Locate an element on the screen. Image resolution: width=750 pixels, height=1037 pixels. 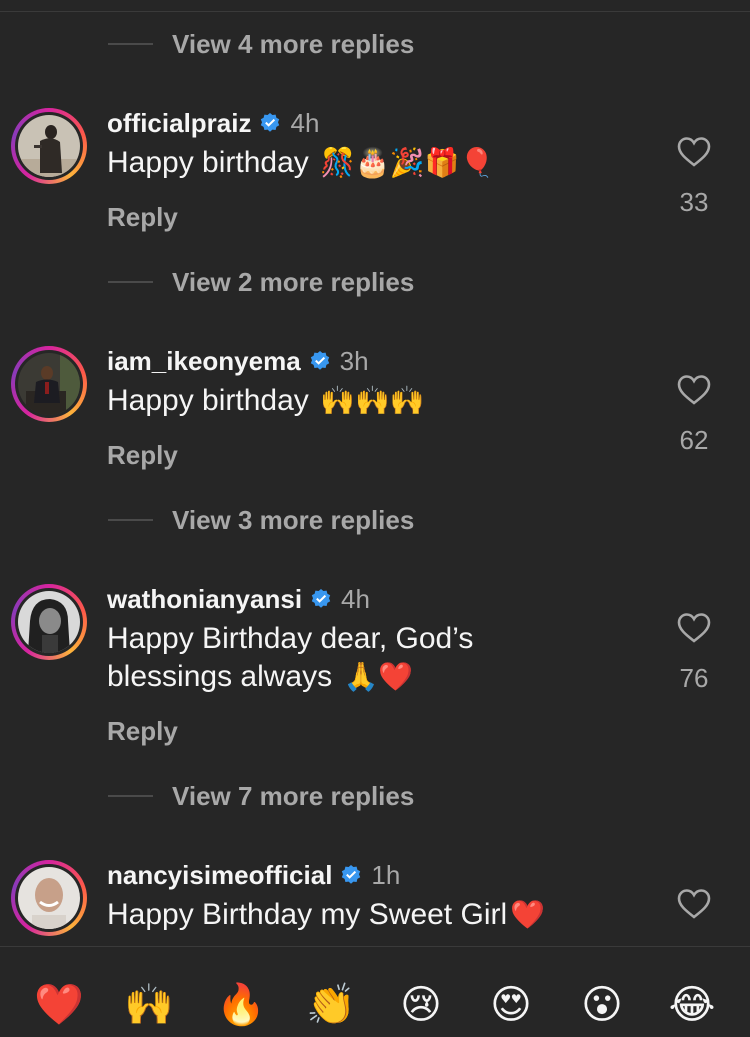
reaction-clapping: 👏 is located at coordinates (331, 1005).